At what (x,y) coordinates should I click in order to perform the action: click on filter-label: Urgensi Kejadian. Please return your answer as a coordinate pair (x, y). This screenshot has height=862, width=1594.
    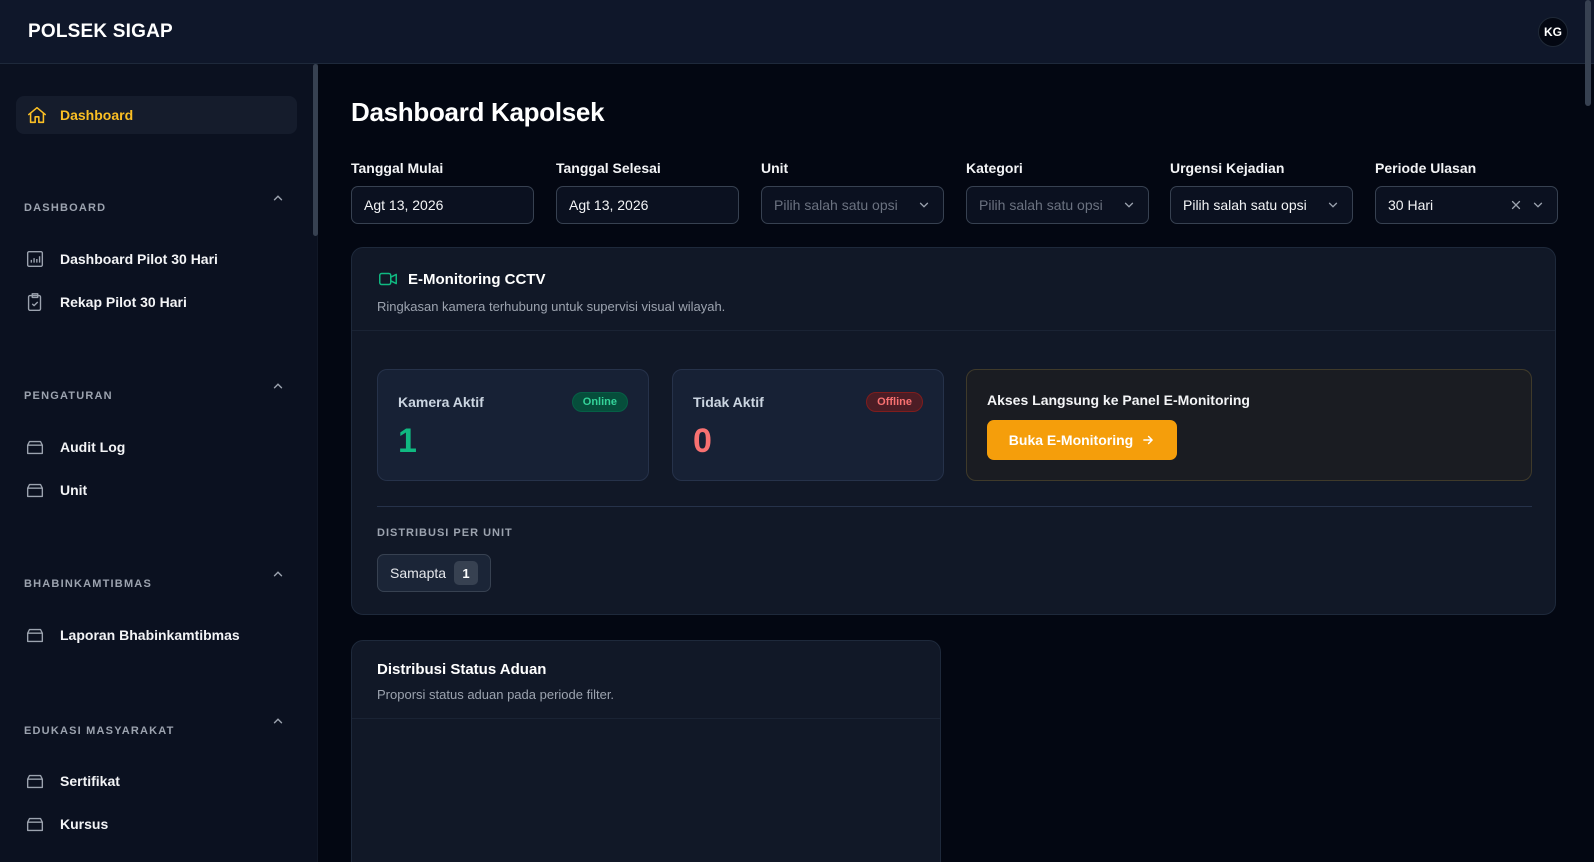
    Looking at the image, I should click on (1227, 168).